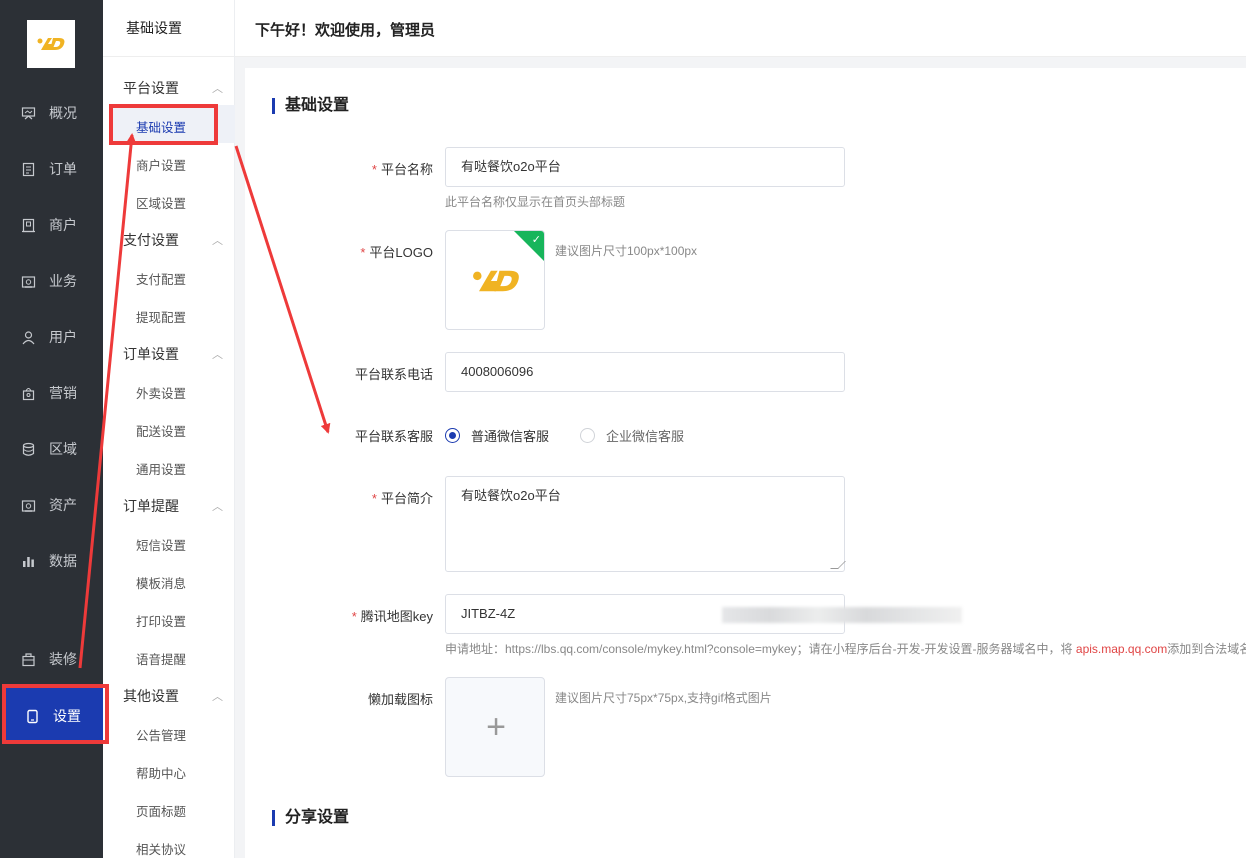 This screenshot has height=858, width=1246. What do you see at coordinates (161, 392) in the screenshot?
I see `submenu-item-takeout: 外卖设置` at bounding box center [161, 392].